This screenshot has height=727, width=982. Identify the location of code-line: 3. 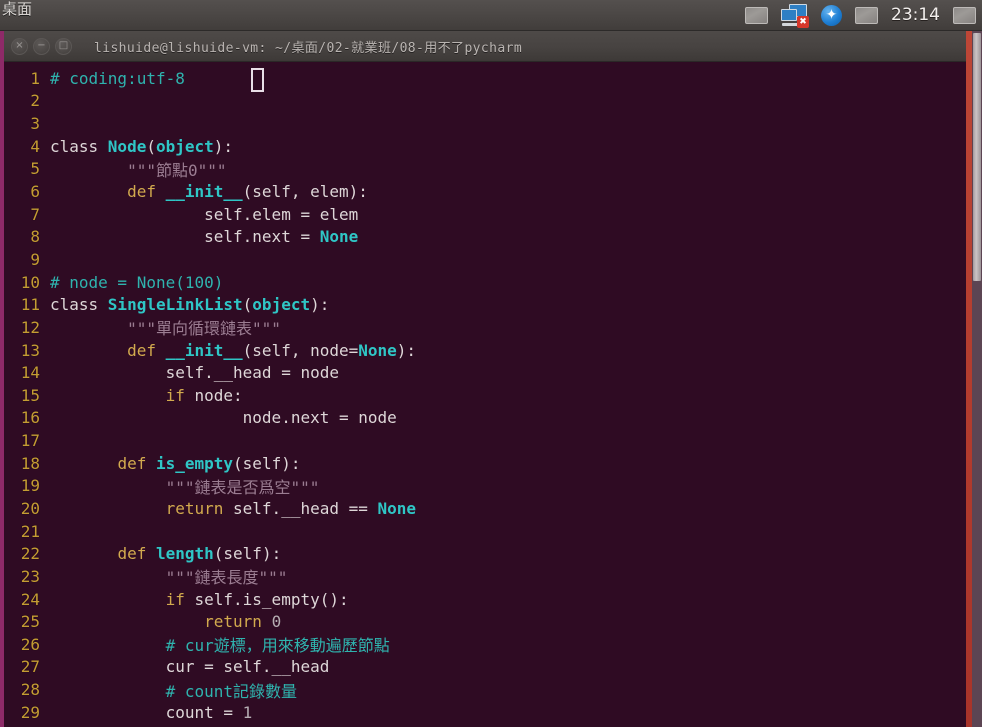
(485, 123).